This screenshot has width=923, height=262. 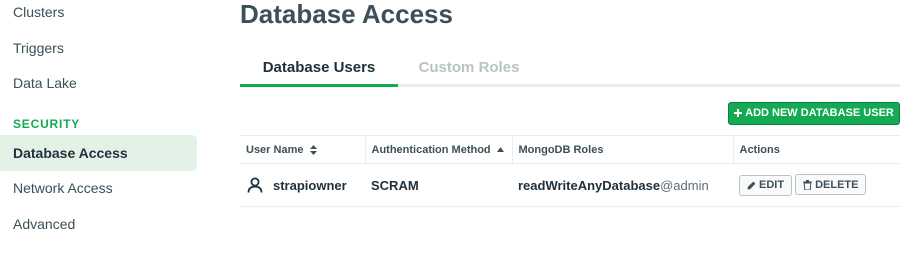 What do you see at coordinates (589, 185) in the screenshot?
I see `role-name: readWriteAnyDatabase` at bounding box center [589, 185].